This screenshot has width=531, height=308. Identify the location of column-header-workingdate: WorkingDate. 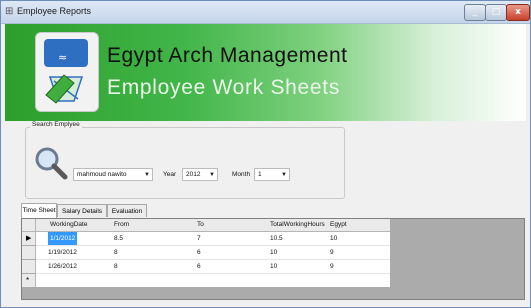
(68, 225).